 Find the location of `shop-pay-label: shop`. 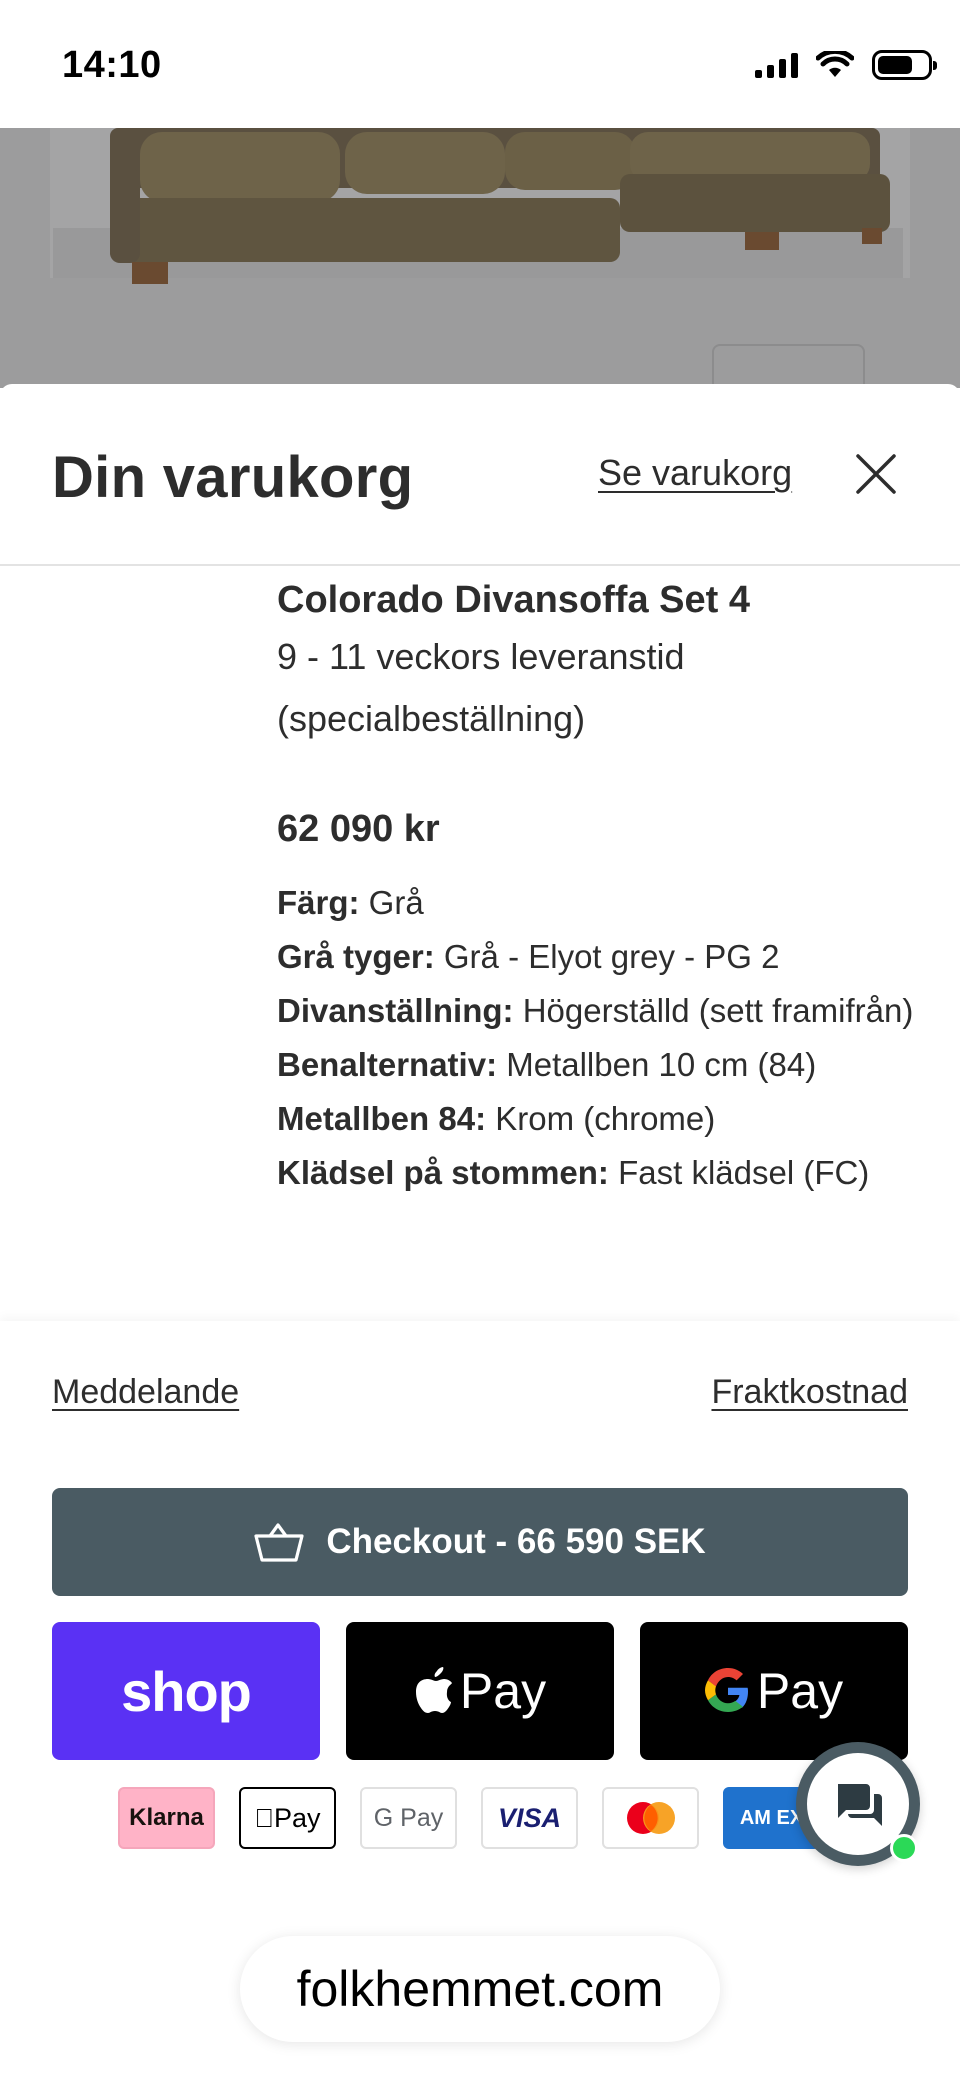

shop-pay-label: shop is located at coordinates (186, 1691).